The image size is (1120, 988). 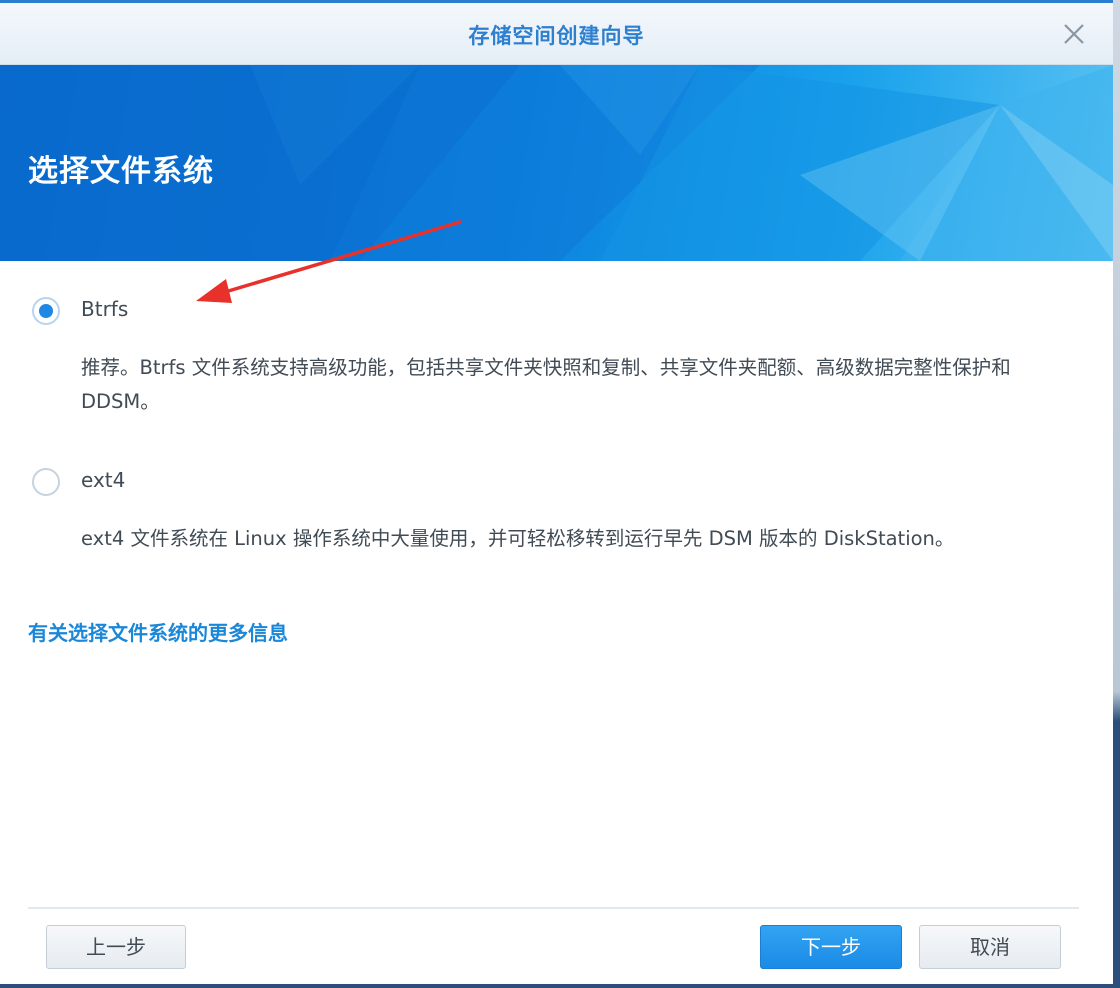 I want to click on dialog-titlebar: 存储空间创建向导, so click(x=556, y=34).